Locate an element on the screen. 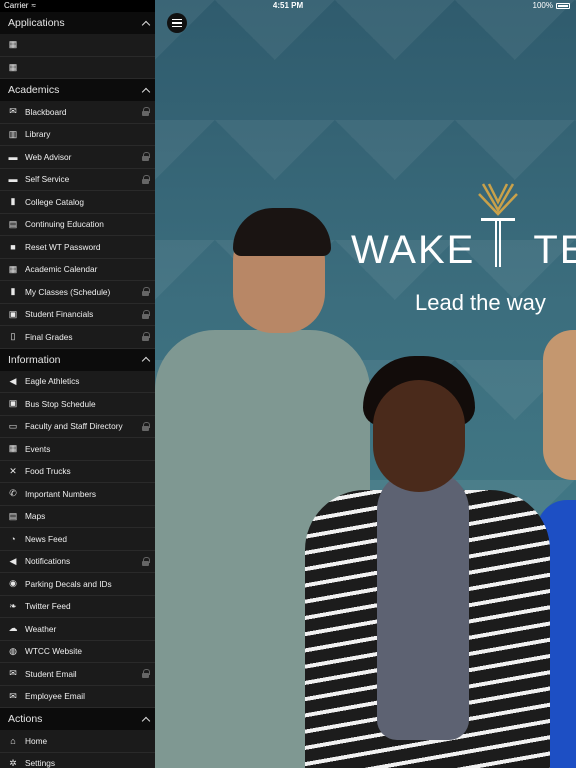 This screenshot has width=576, height=768. envelope-icon: ✉ is located at coordinates (13, 695).